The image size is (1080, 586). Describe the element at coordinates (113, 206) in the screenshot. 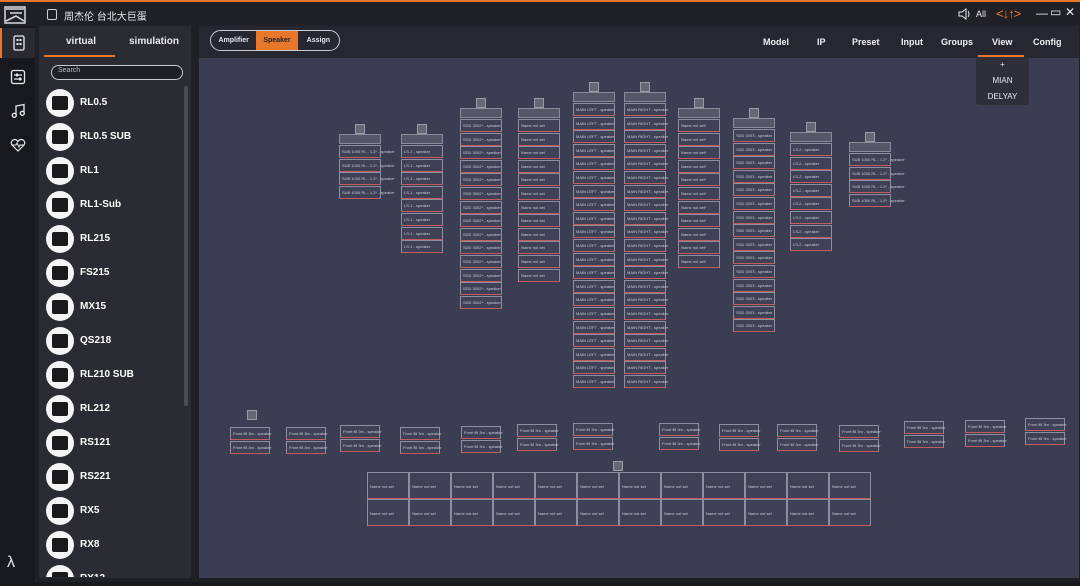

I see `device-item: RL1-Sub` at that location.